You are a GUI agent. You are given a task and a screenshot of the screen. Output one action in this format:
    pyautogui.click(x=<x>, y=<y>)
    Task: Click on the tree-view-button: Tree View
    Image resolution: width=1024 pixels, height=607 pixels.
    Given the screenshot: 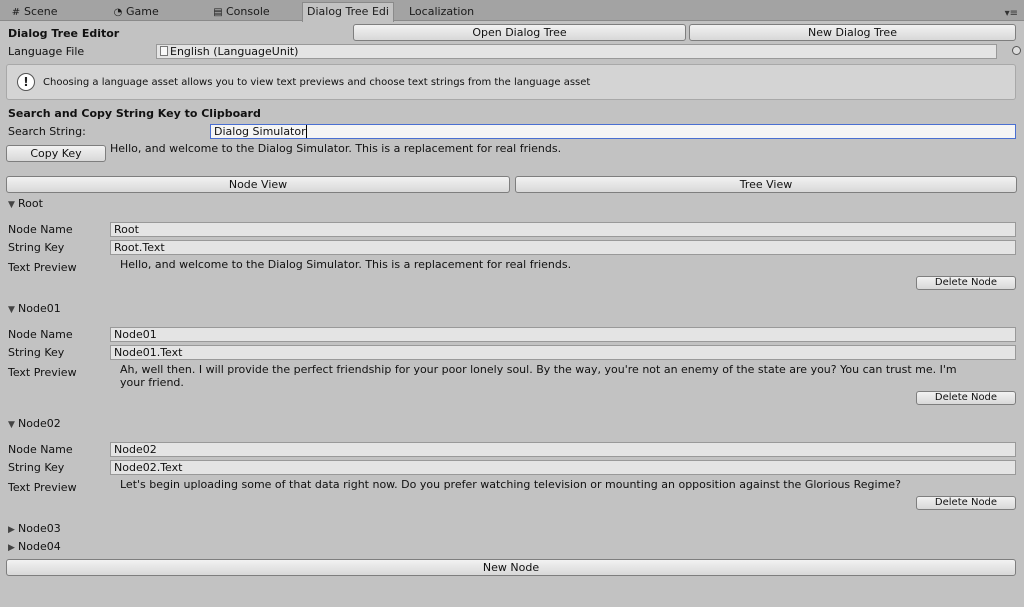 What is the action you would take?
    pyautogui.click(x=766, y=184)
    